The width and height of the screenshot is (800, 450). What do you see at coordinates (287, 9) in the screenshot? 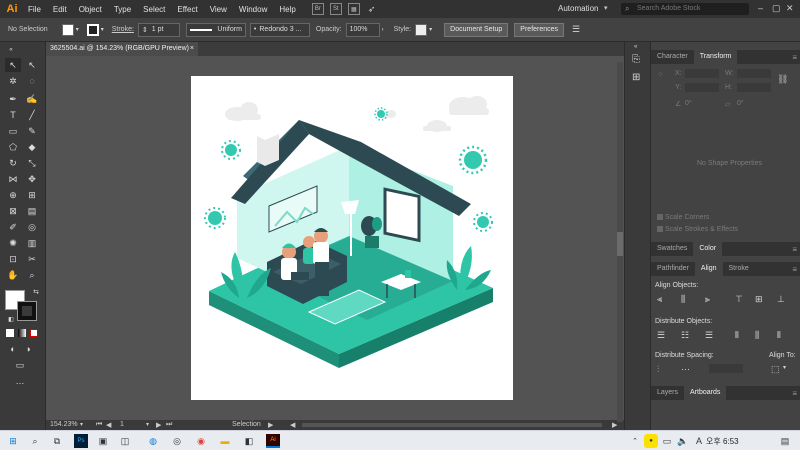
I see `menu-help: Help` at bounding box center [287, 9].